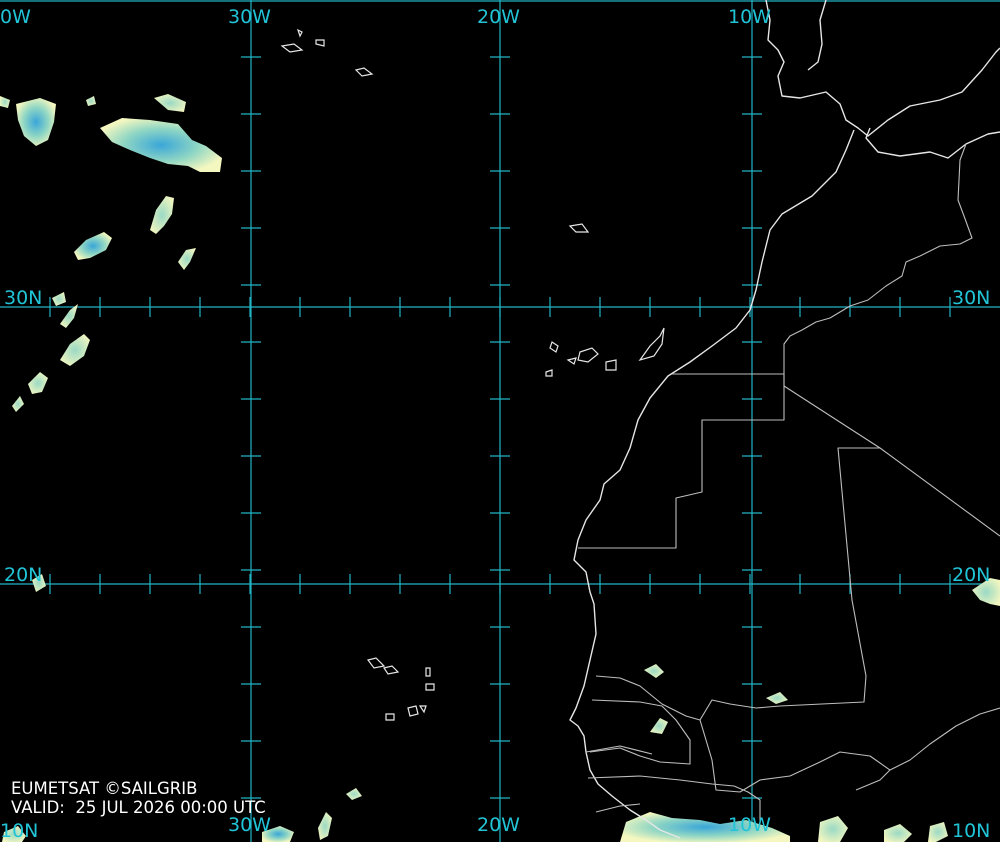  Describe the element at coordinates (640, 732) in the screenshot. I see `senegal-border` at that location.